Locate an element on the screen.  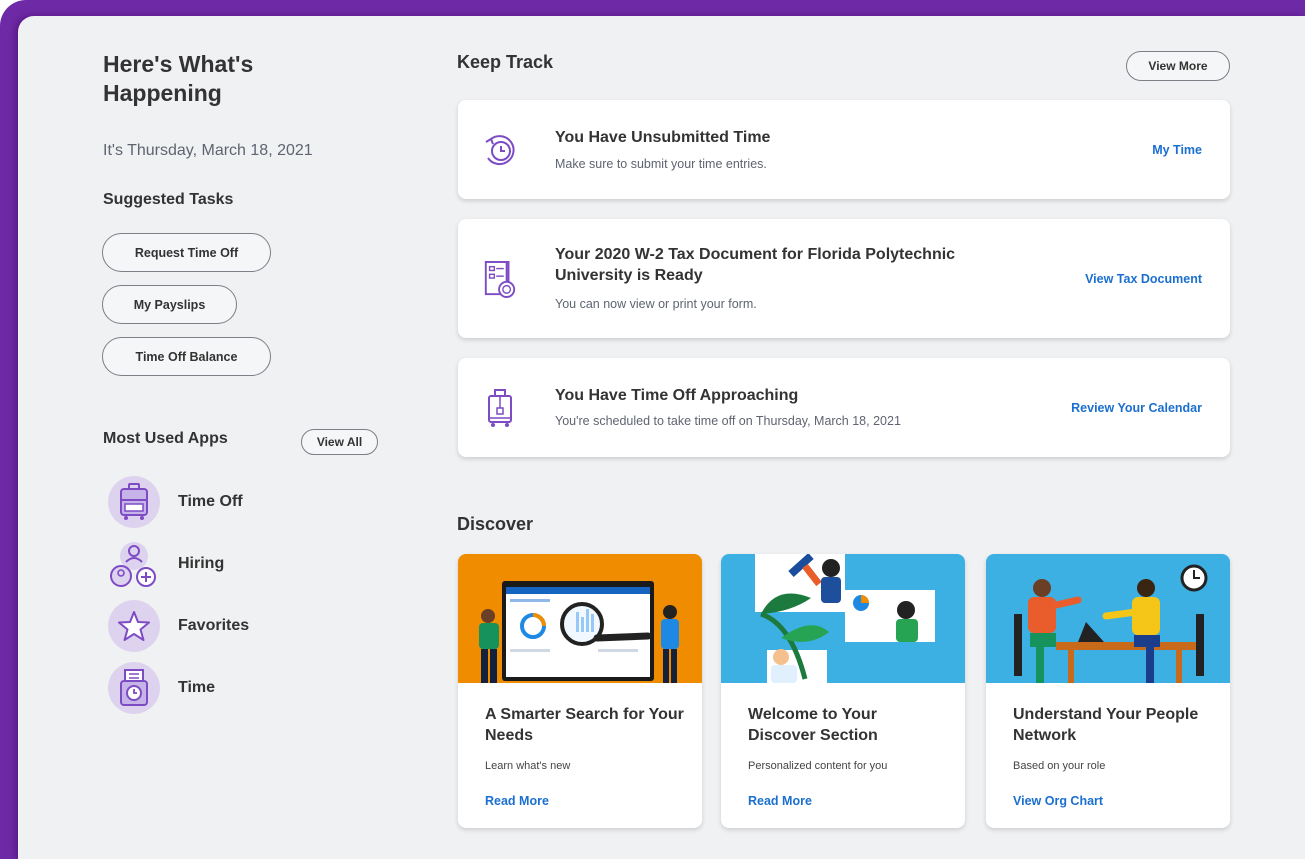
card-description: You can now view or print your form. is located at coordinates (656, 304).